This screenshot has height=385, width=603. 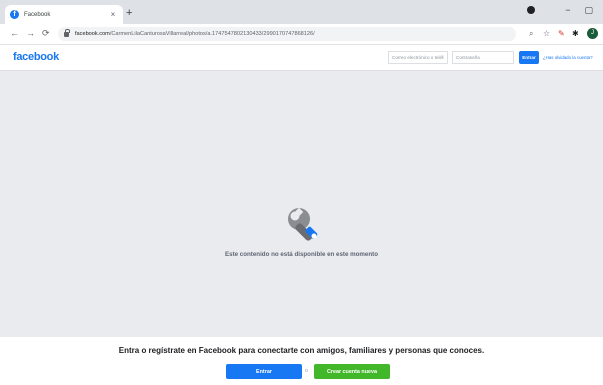 What do you see at coordinates (546, 34) in the screenshot?
I see `bookmark-star-icon: ☆` at bounding box center [546, 34].